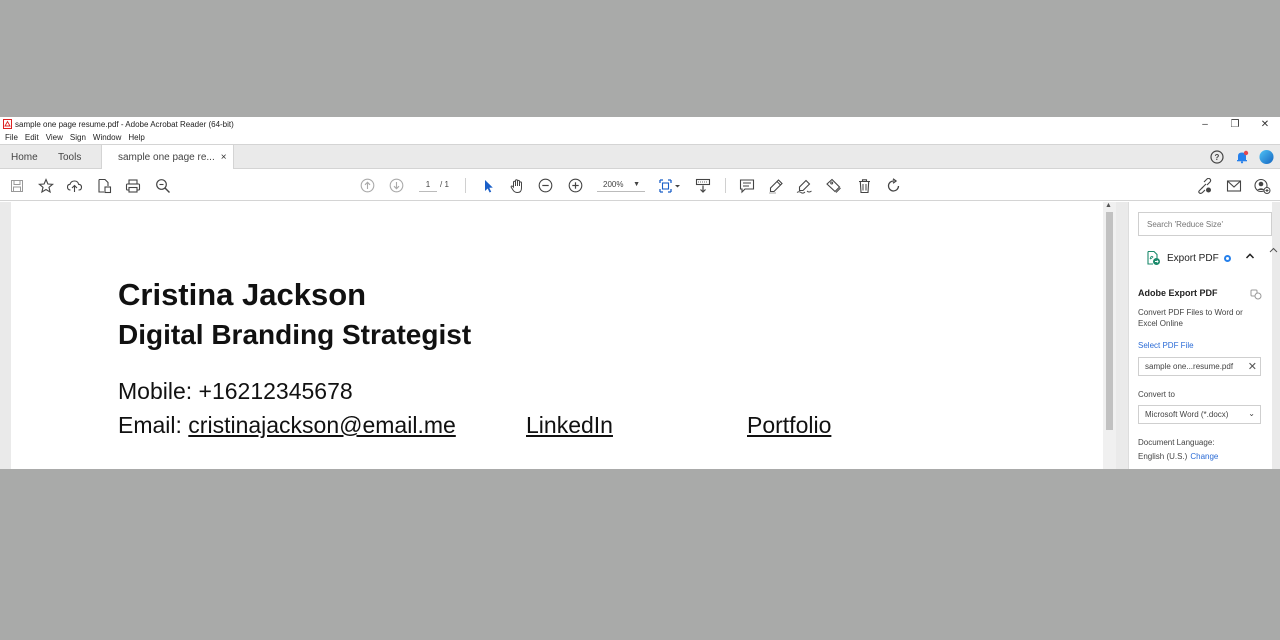 The image size is (1280, 640). What do you see at coordinates (444, 184) in the screenshot?
I see `page-total-label: / 1` at bounding box center [444, 184].